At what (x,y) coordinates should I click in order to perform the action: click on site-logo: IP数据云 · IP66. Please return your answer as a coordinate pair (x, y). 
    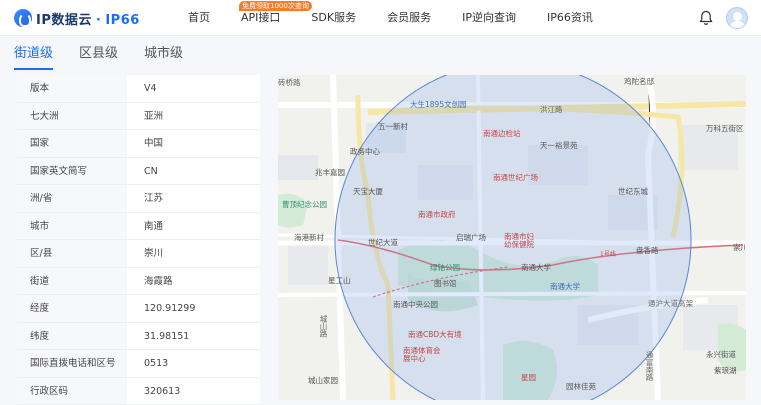
    Looking at the image, I should click on (77, 18).